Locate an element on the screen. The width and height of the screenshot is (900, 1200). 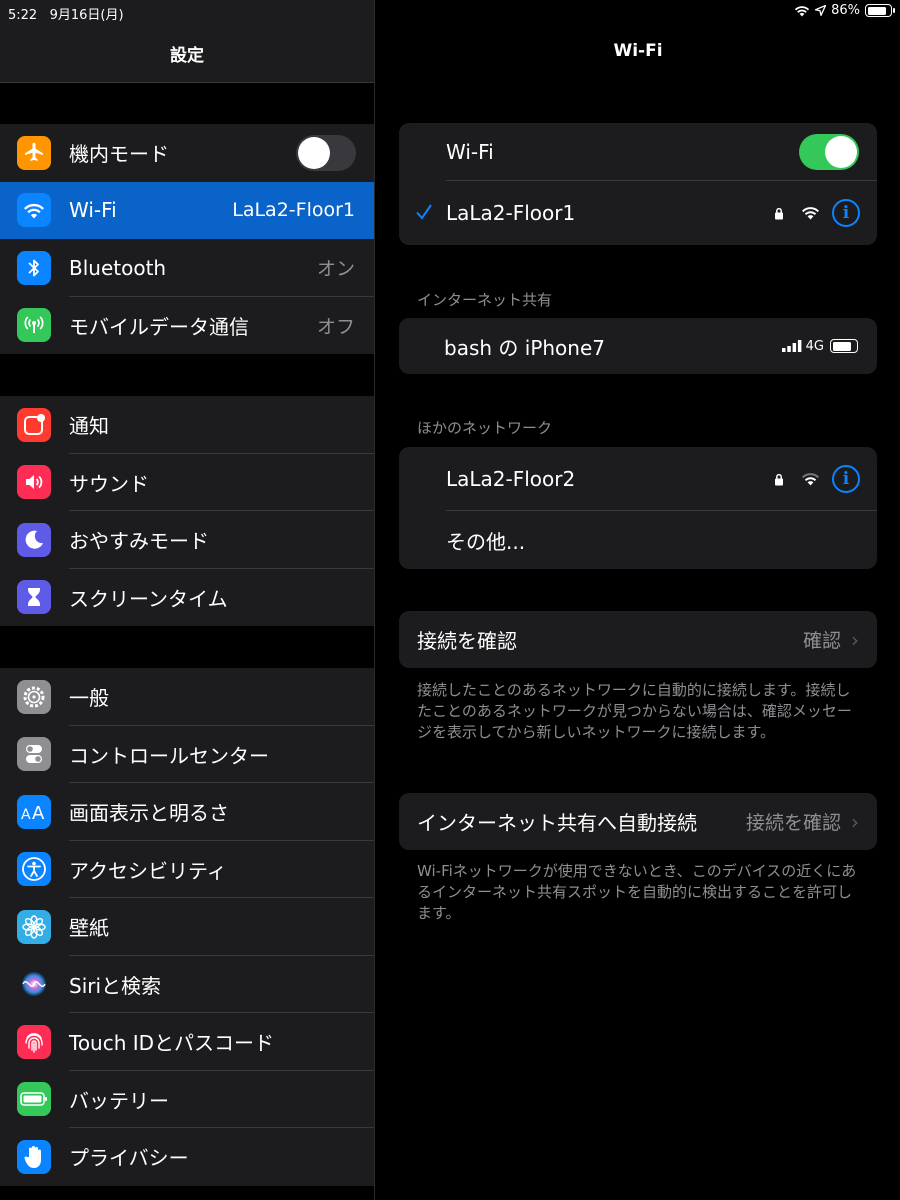
sidebar-item: スクリーンタイム is located at coordinates (187, 597).